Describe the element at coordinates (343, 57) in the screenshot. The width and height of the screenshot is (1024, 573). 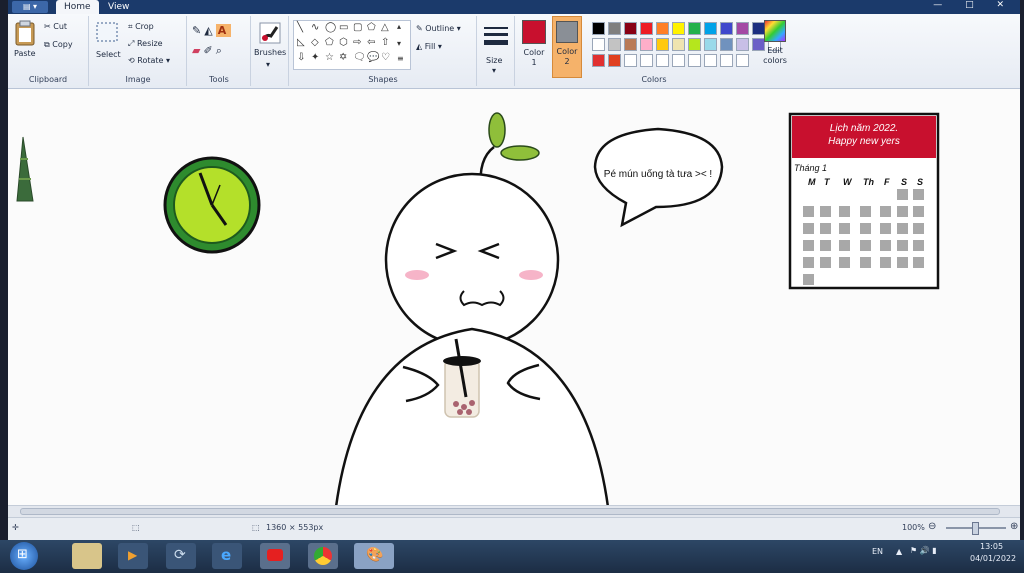
I see `six-point-star-icon: ✡` at that location.